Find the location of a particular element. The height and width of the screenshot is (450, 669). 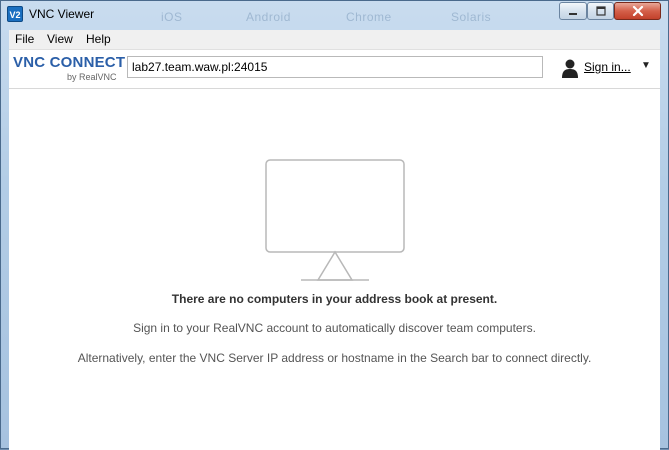

toolbar: VNC CONNECT by RealVNC Sign in... ▼ is located at coordinates (334, 69).